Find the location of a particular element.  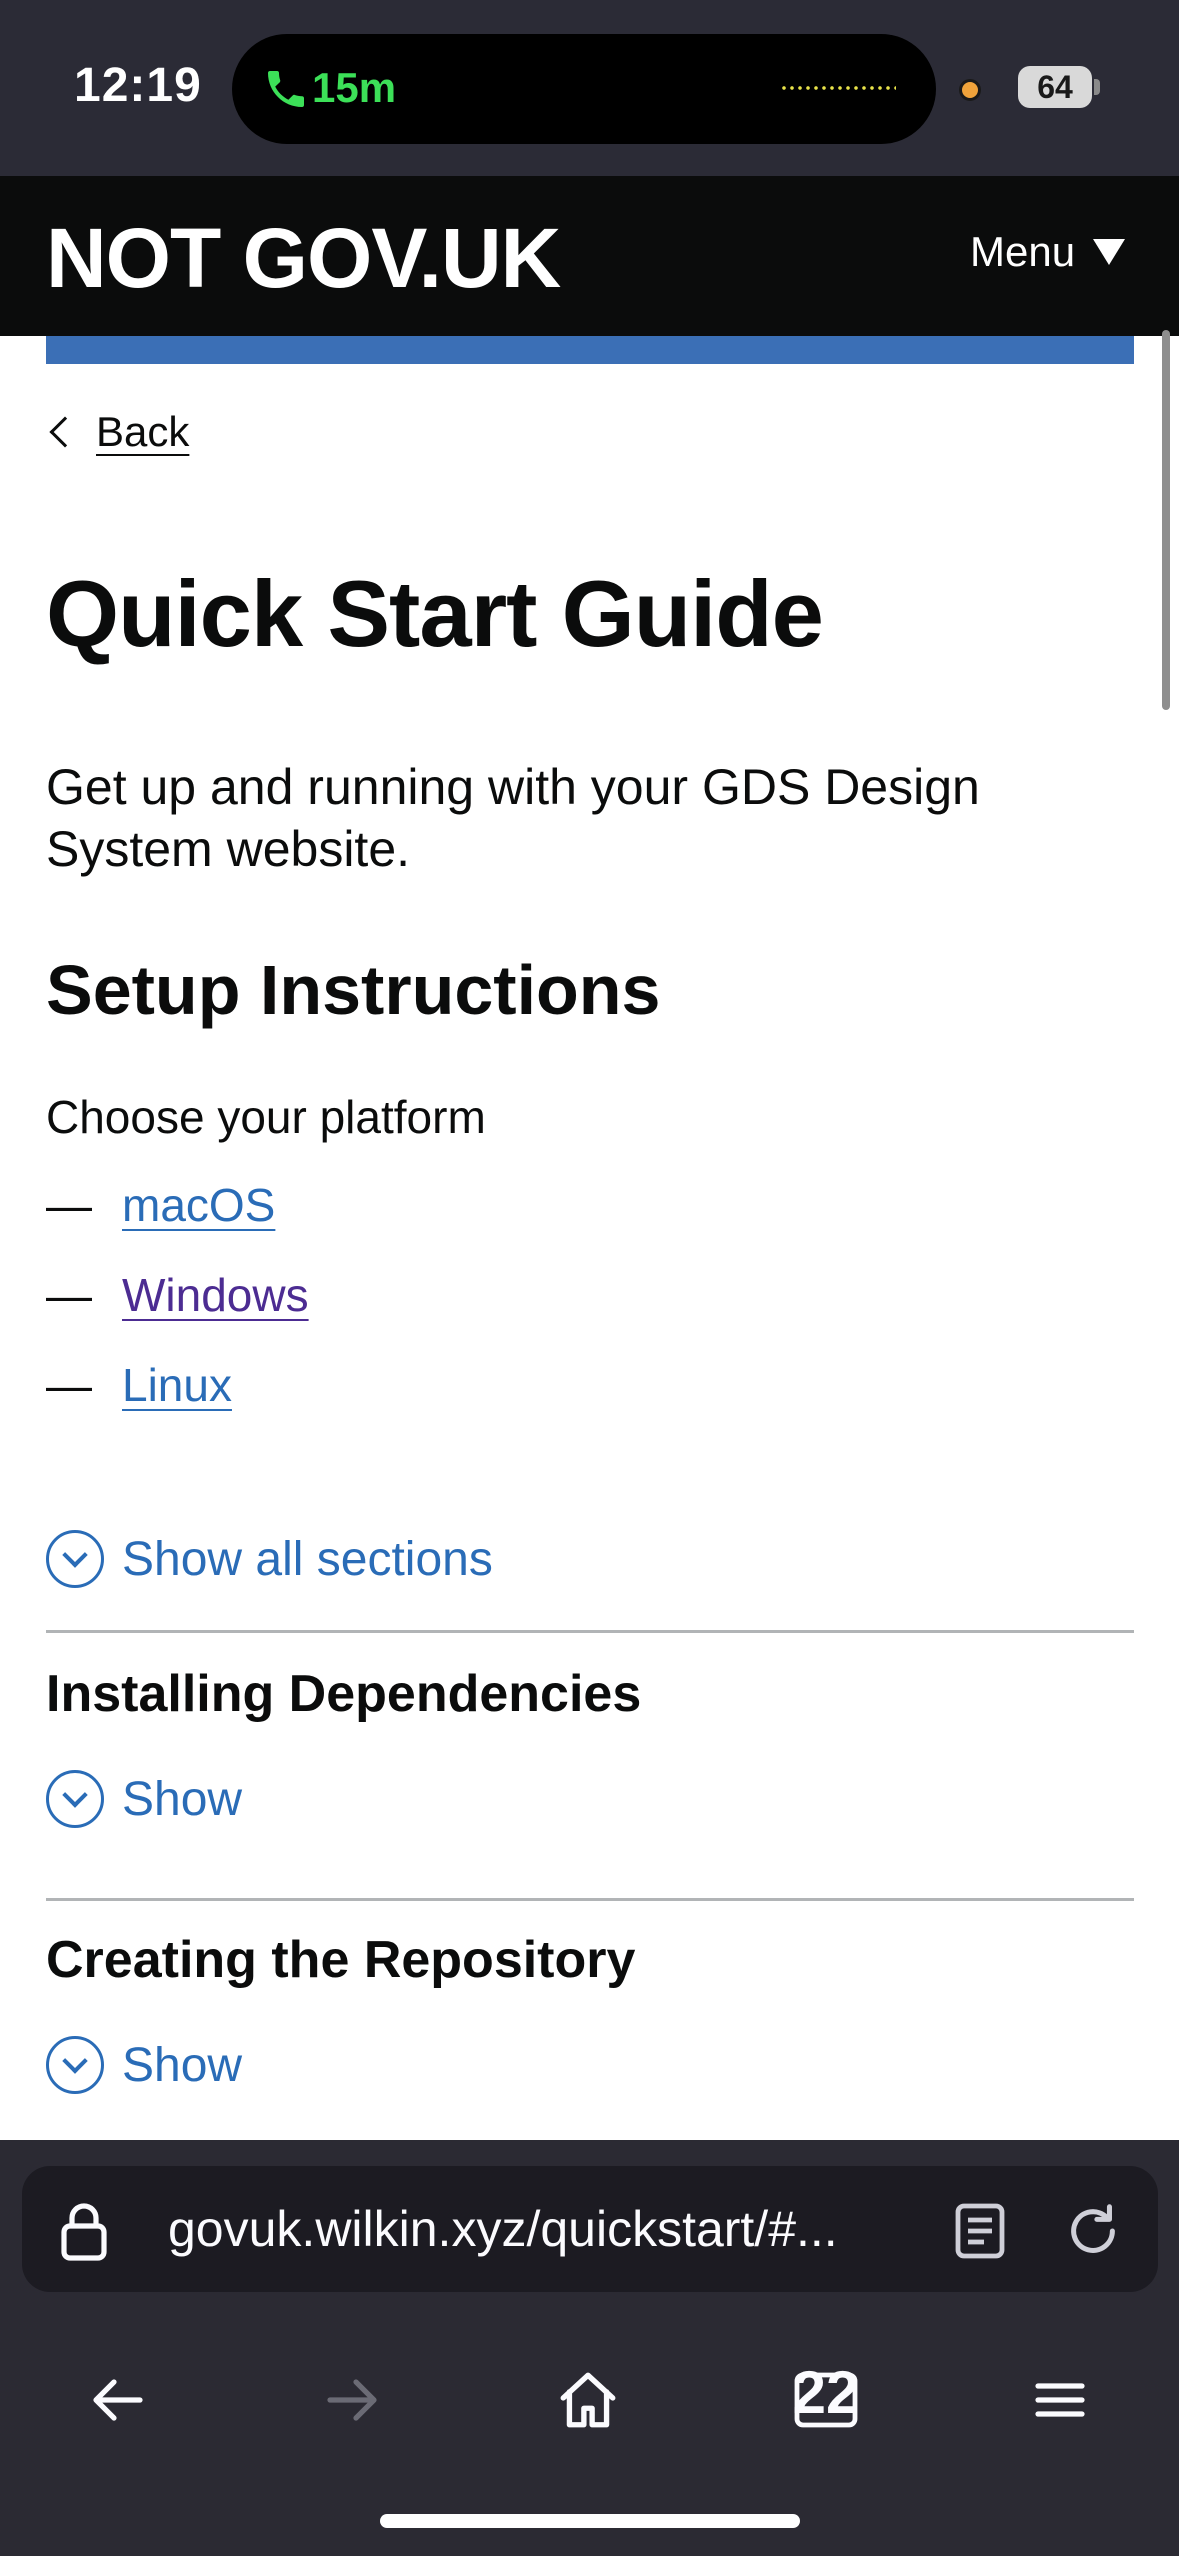

back-link: Back is located at coordinates (117, 432).